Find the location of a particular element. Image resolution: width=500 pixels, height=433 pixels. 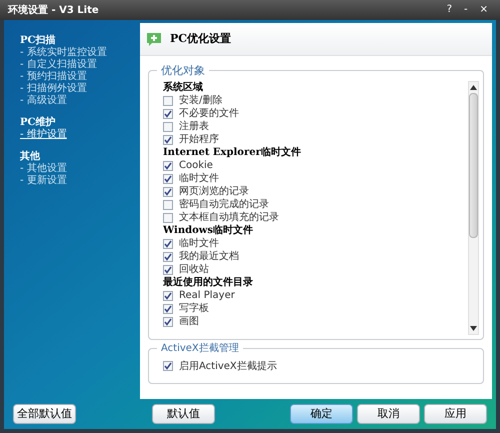

dialog-button: 默认值 is located at coordinates (183, 414).